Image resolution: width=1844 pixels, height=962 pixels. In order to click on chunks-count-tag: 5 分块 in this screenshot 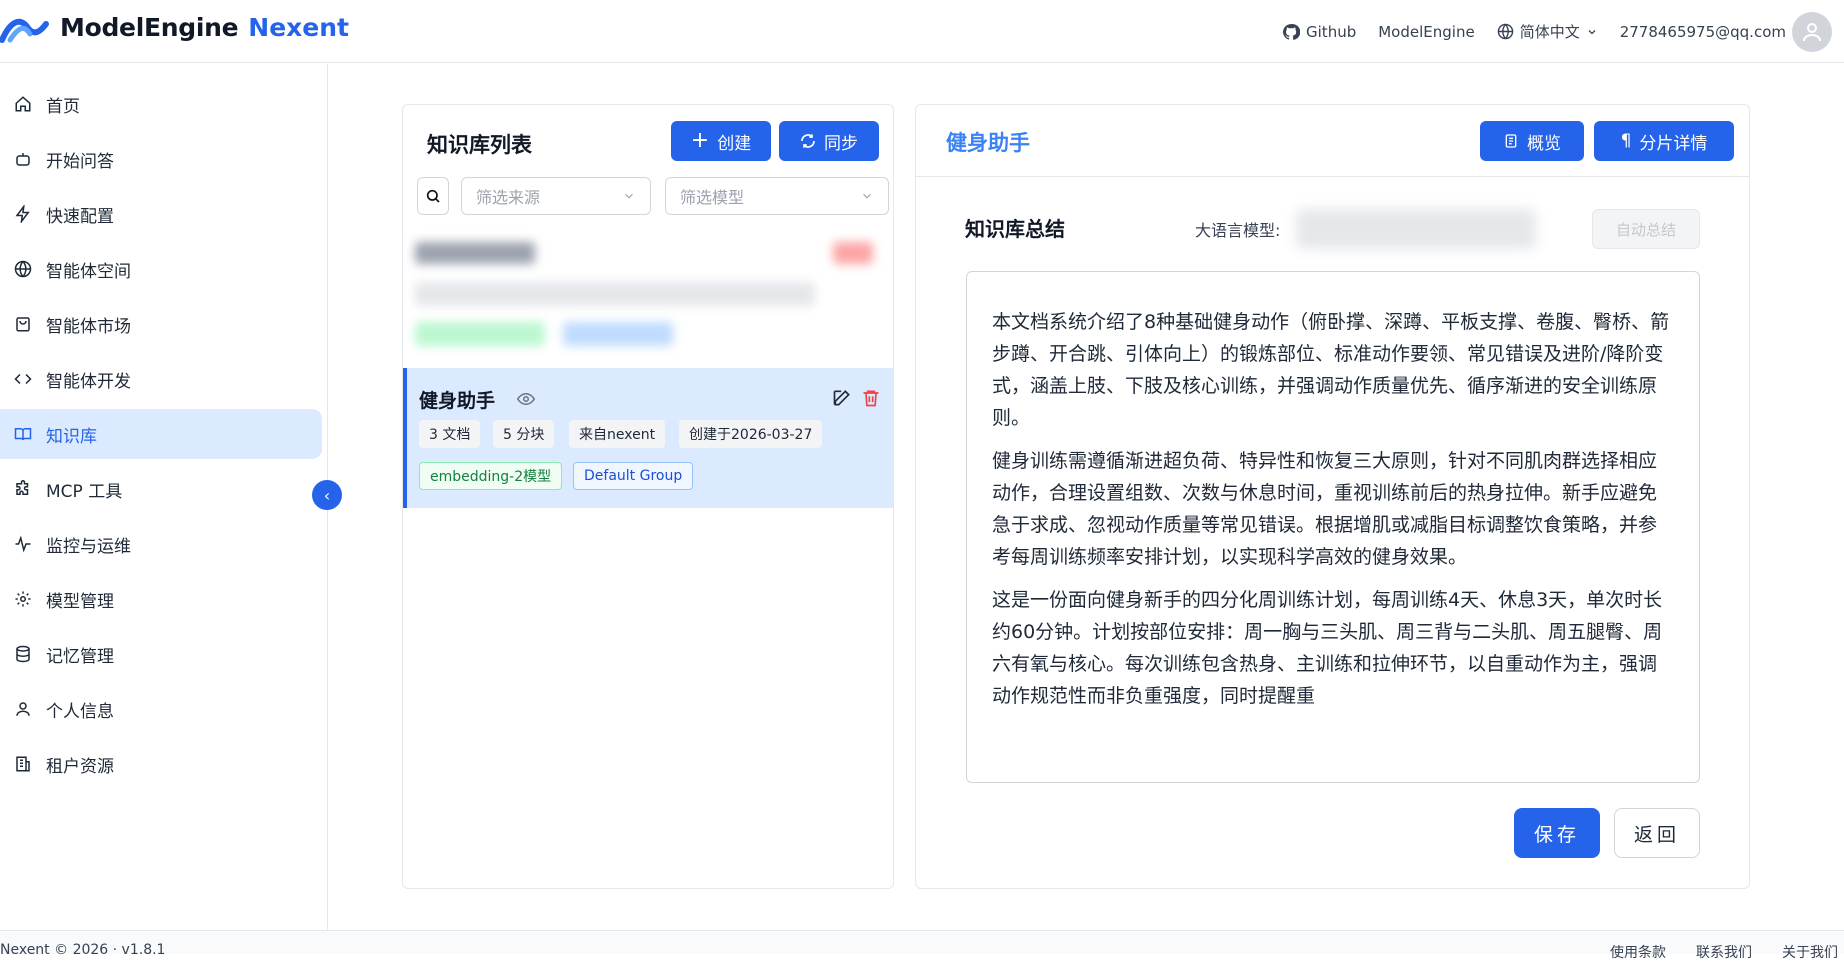, I will do `click(524, 434)`.